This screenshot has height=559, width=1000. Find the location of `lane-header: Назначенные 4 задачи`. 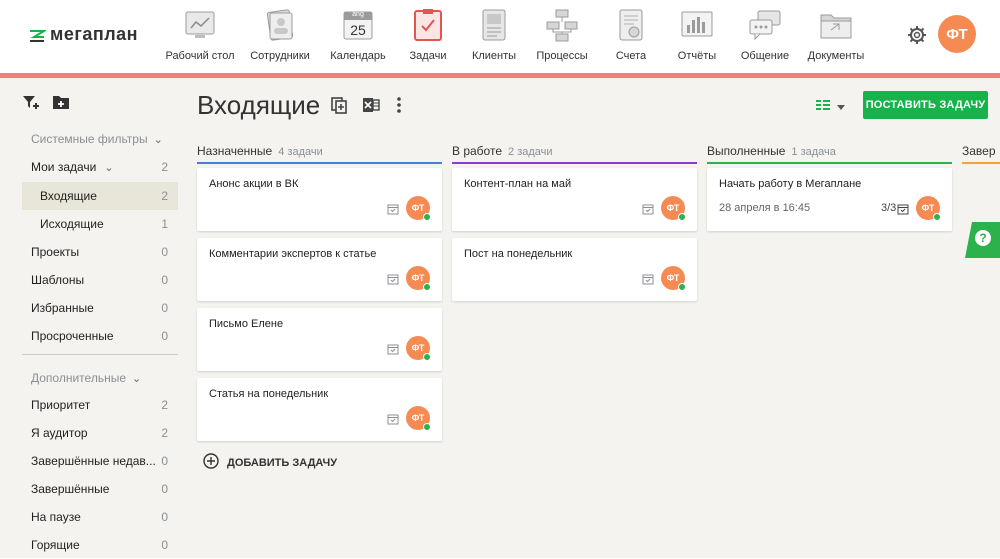

lane-header: Назначенные 4 задачи is located at coordinates (319, 151).